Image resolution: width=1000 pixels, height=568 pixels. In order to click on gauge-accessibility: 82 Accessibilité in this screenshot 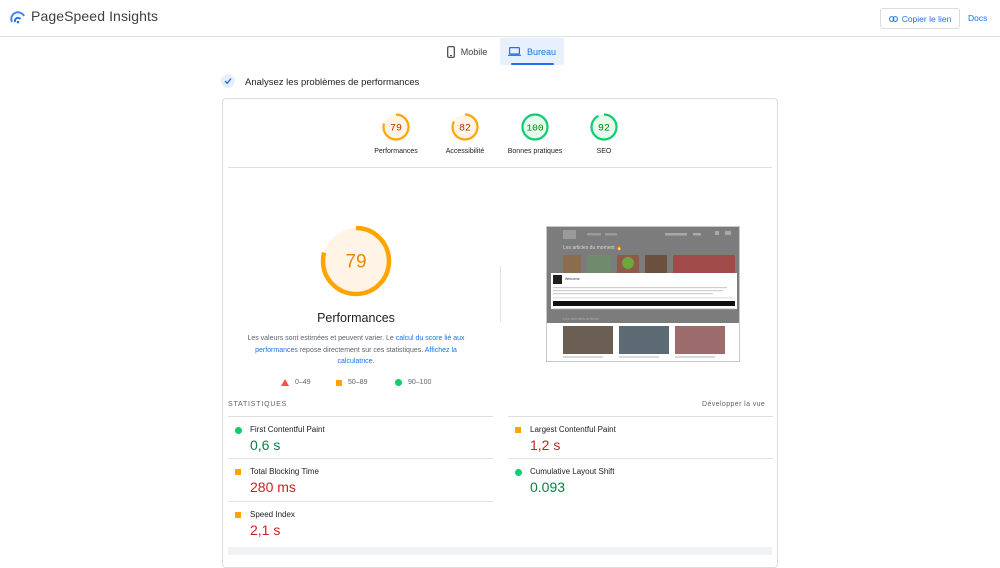, I will do `click(465, 133)`.